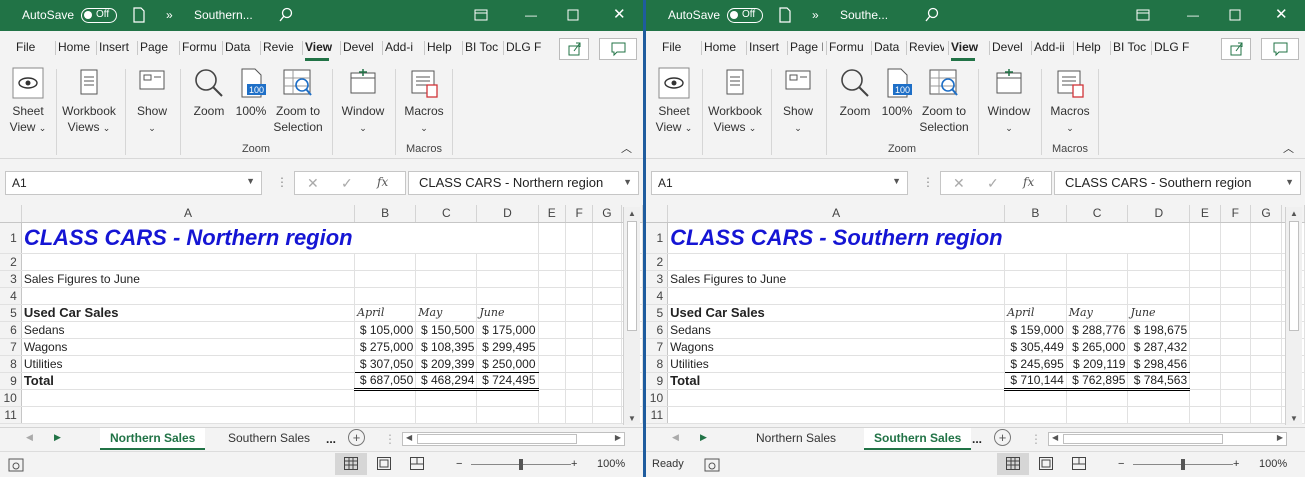 This screenshot has width=1305, height=477. I want to click on tab-reviev: Reviev, so click(926, 48).